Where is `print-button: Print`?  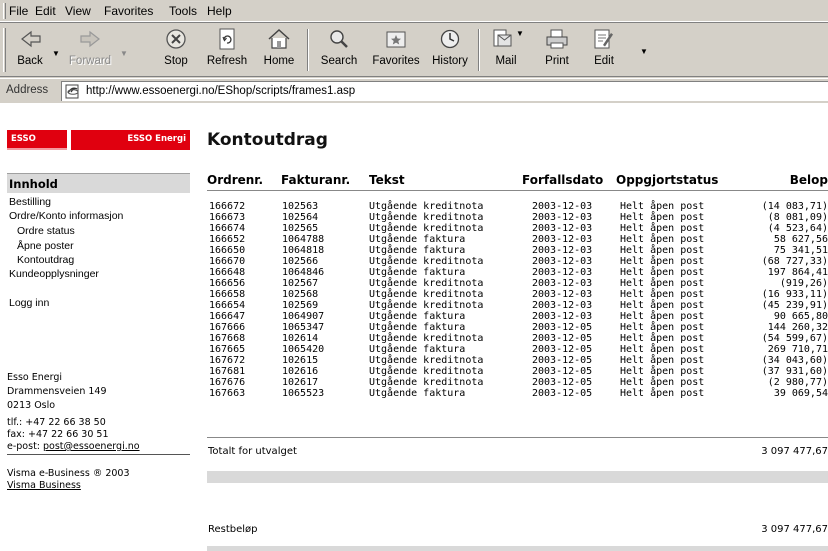 print-button: Print is located at coordinates (557, 50).